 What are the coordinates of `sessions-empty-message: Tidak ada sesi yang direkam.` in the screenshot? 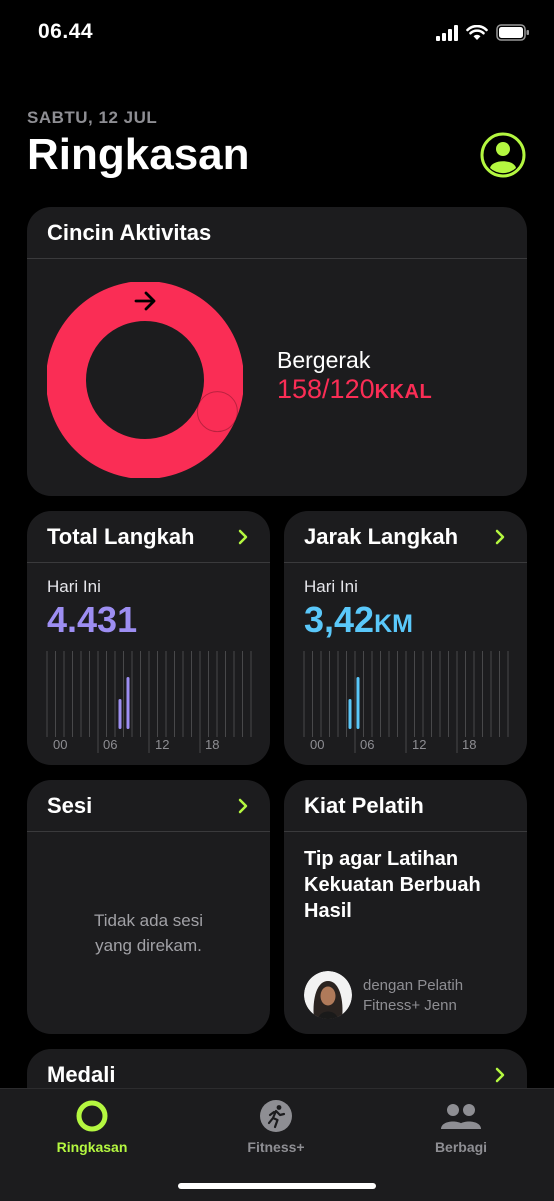 It's located at (148, 933).